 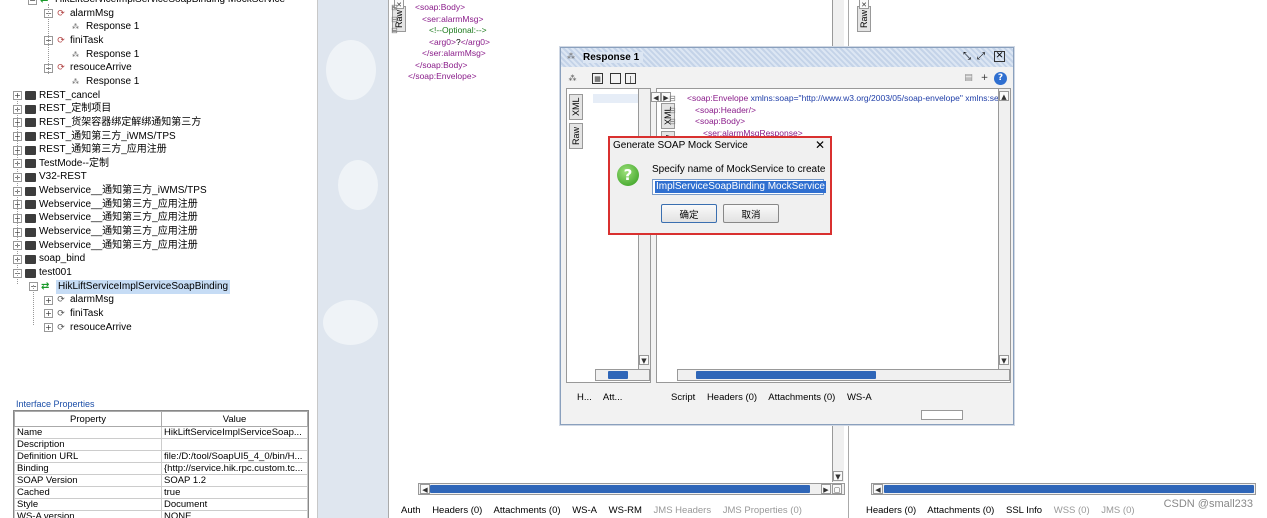 I want to click on tree-binding: − ⇄ HikLiftServiceImplServiceSoapBinding, so click(x=130, y=286).